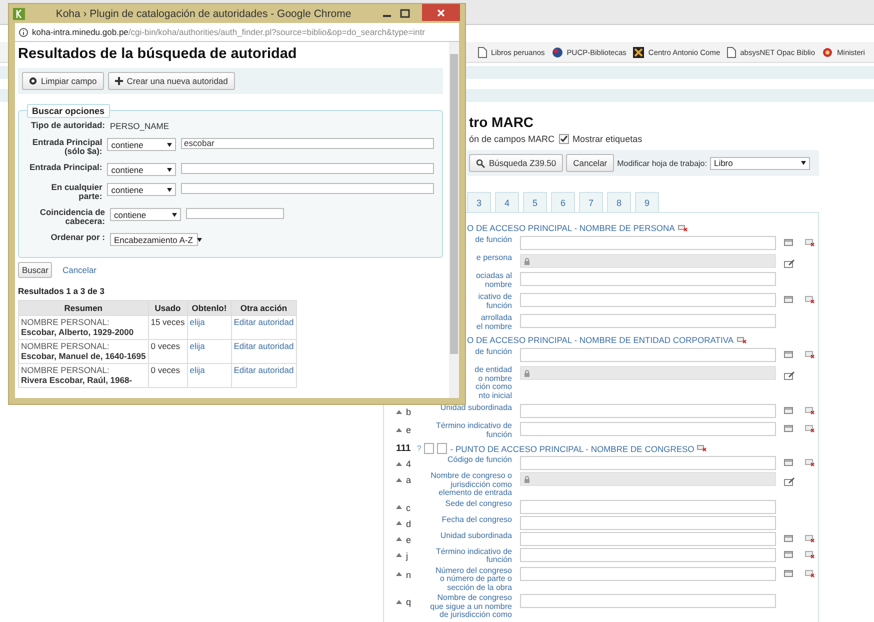  What do you see at coordinates (77, 237) in the screenshot?
I see `field-label: Ordenar por :` at bounding box center [77, 237].